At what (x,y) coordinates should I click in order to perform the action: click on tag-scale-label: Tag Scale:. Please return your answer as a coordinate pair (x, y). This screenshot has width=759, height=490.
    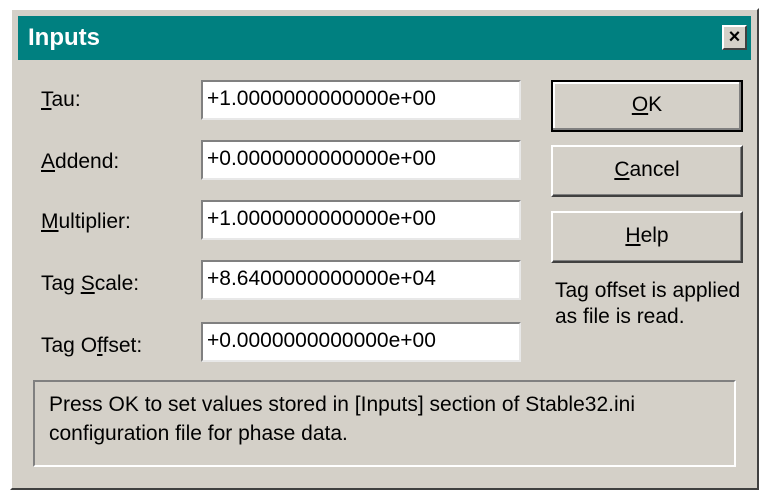
    Looking at the image, I should click on (90, 283).